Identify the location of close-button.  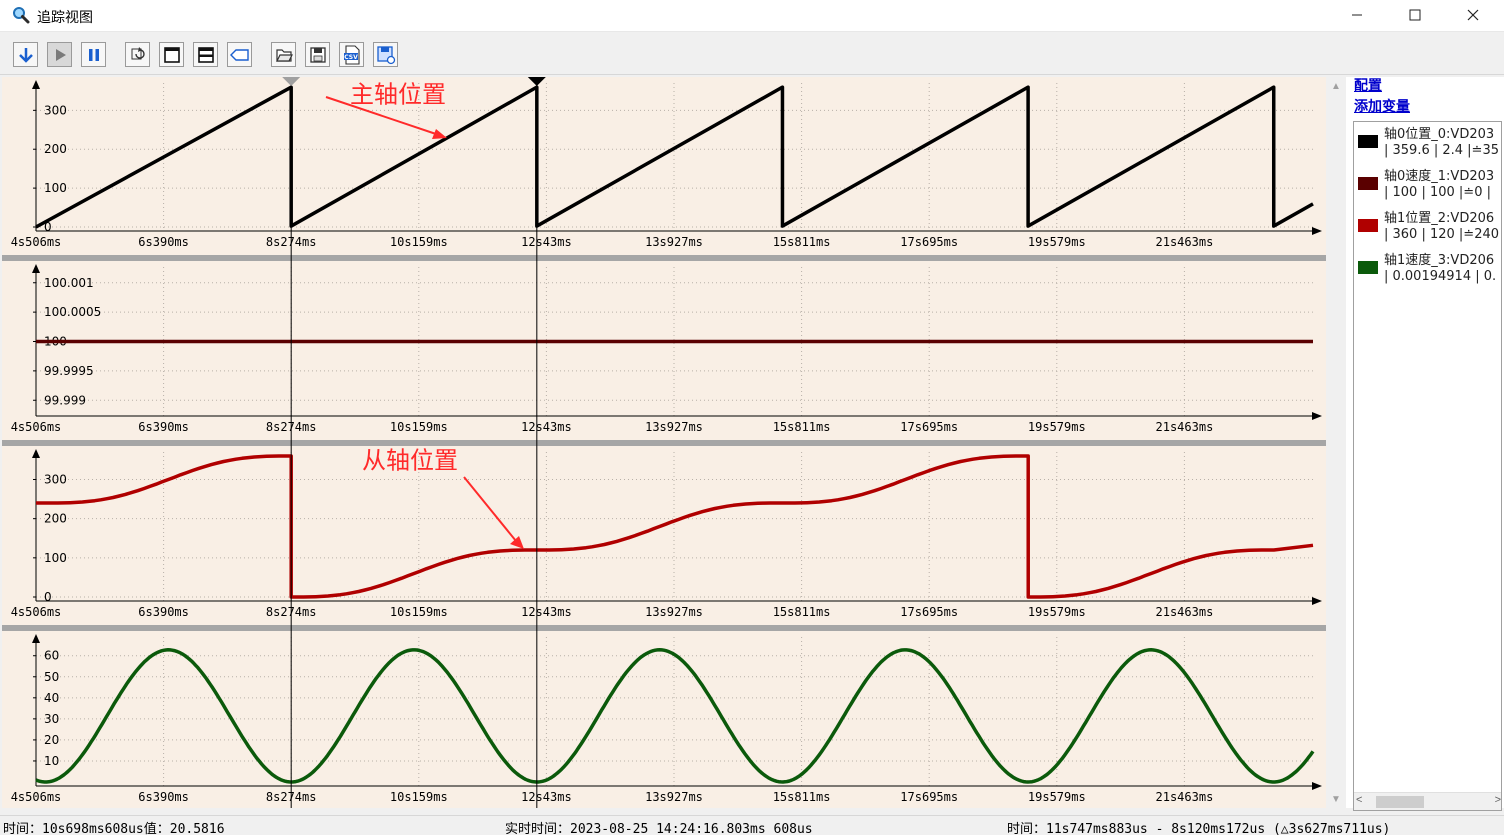
(1473, 15).